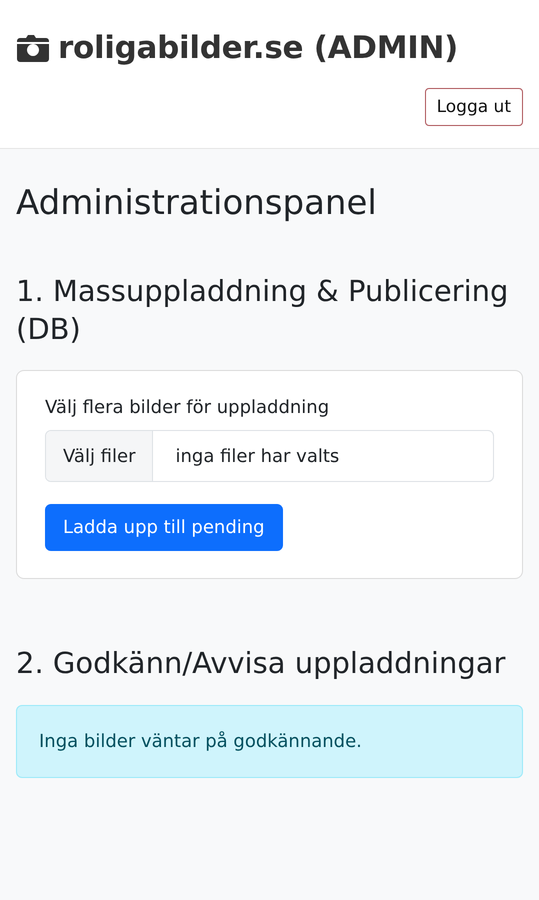 Image resolution: width=539 pixels, height=900 pixels. I want to click on upload-button: Ladda upp till pending, so click(164, 528).